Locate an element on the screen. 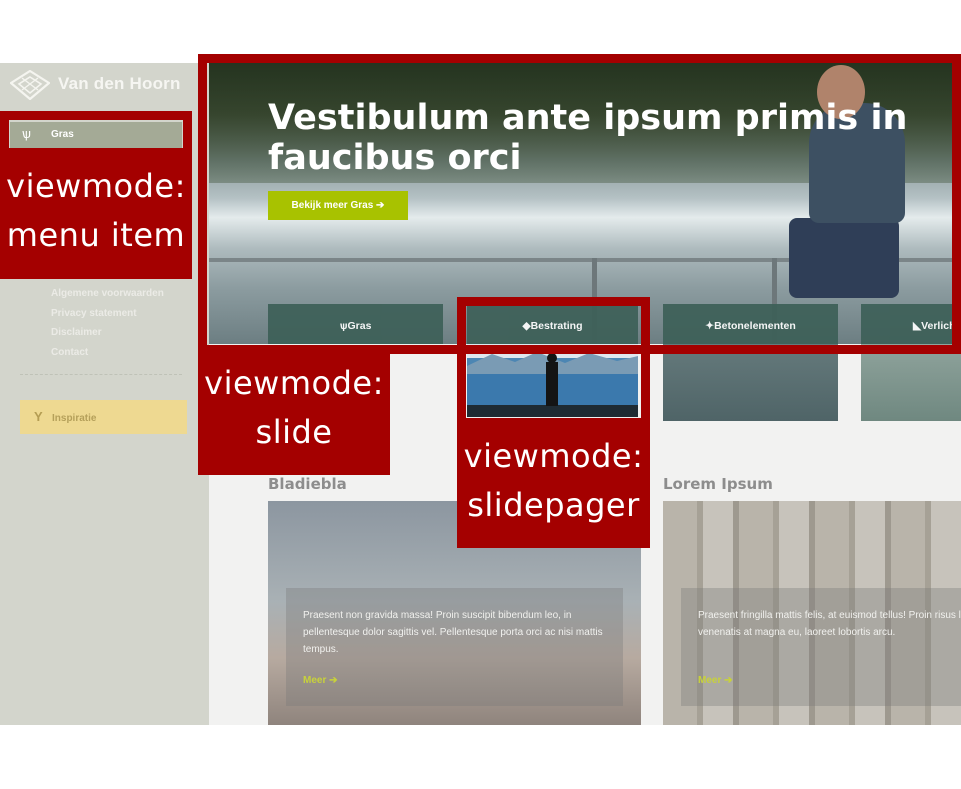 This screenshot has height=789, width=961. thumb-verlichting is located at coordinates (911, 382).